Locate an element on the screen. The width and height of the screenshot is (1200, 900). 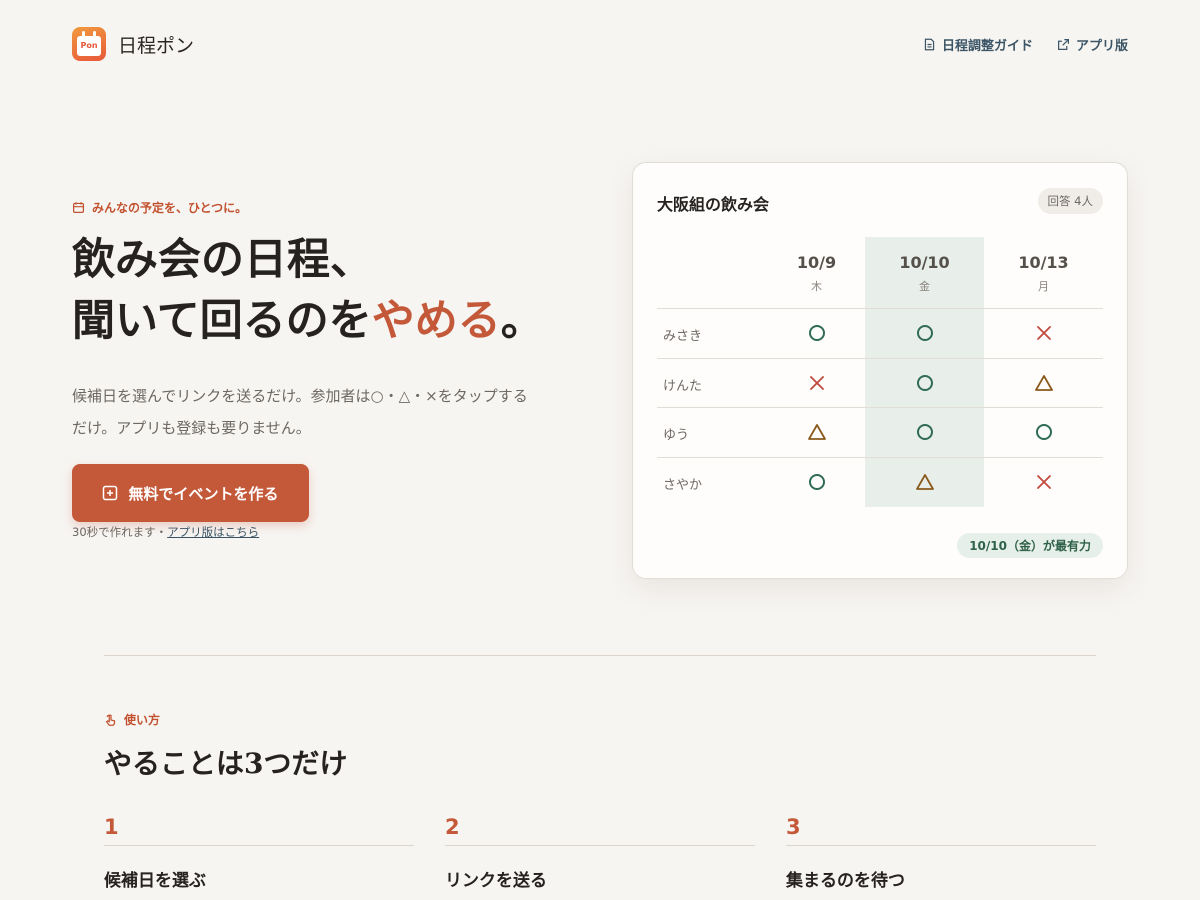
brand-name: 日程ポン is located at coordinates (156, 45).